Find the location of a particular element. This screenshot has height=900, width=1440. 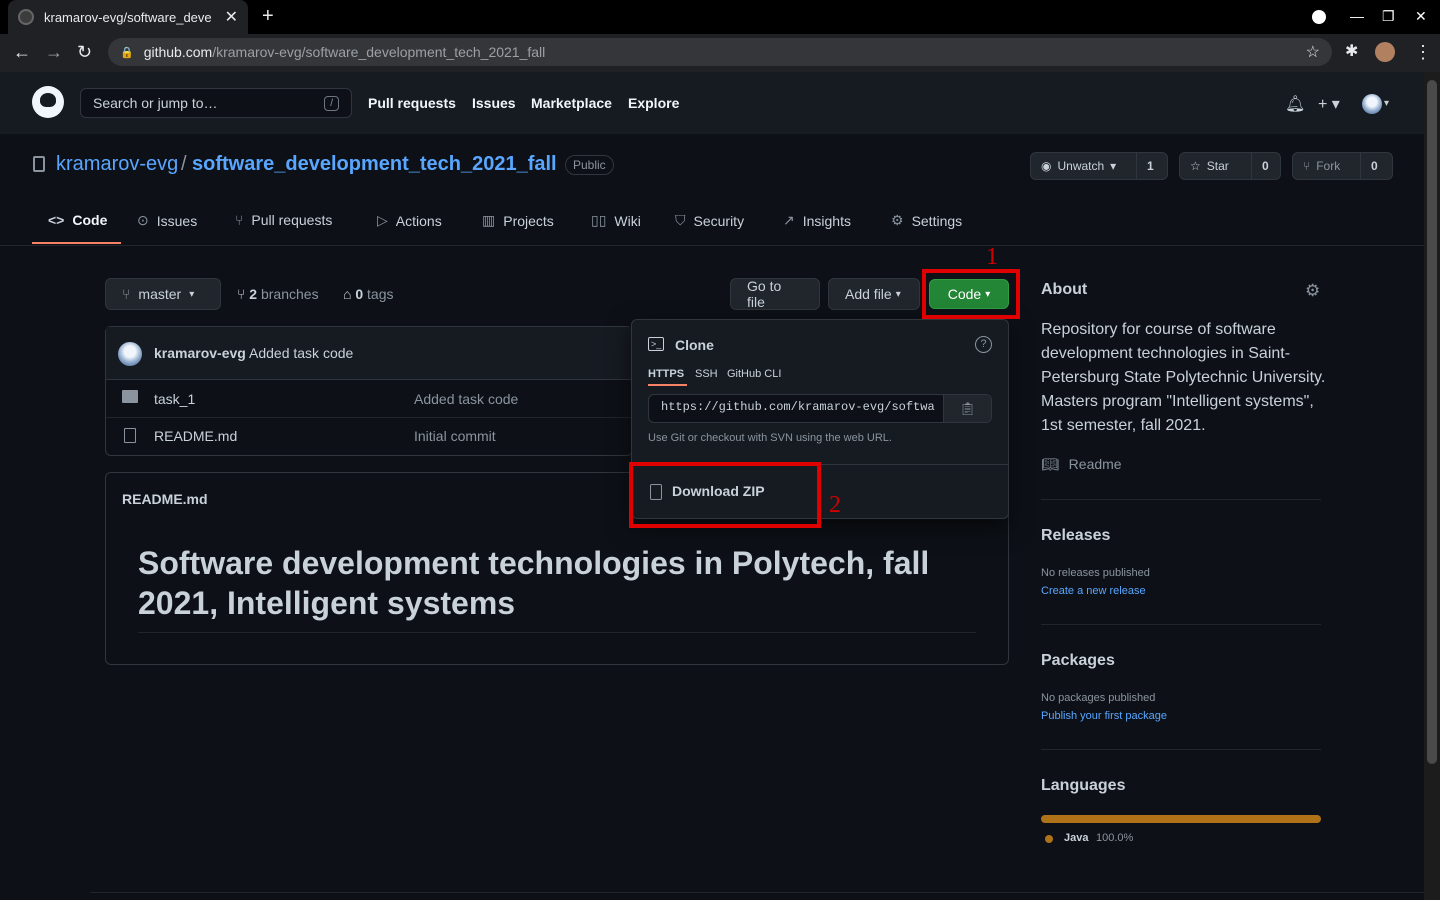

language-name: Java is located at coordinates (1076, 838).